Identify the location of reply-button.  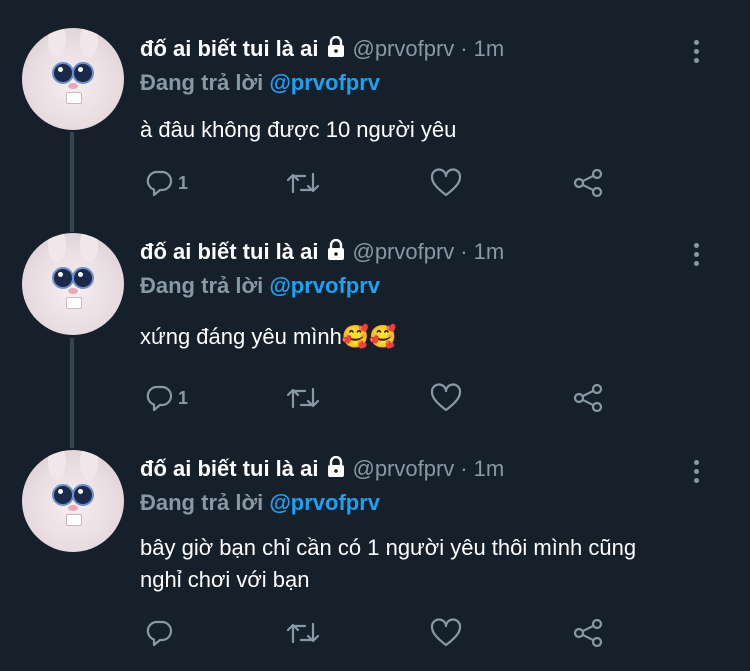
(161, 633).